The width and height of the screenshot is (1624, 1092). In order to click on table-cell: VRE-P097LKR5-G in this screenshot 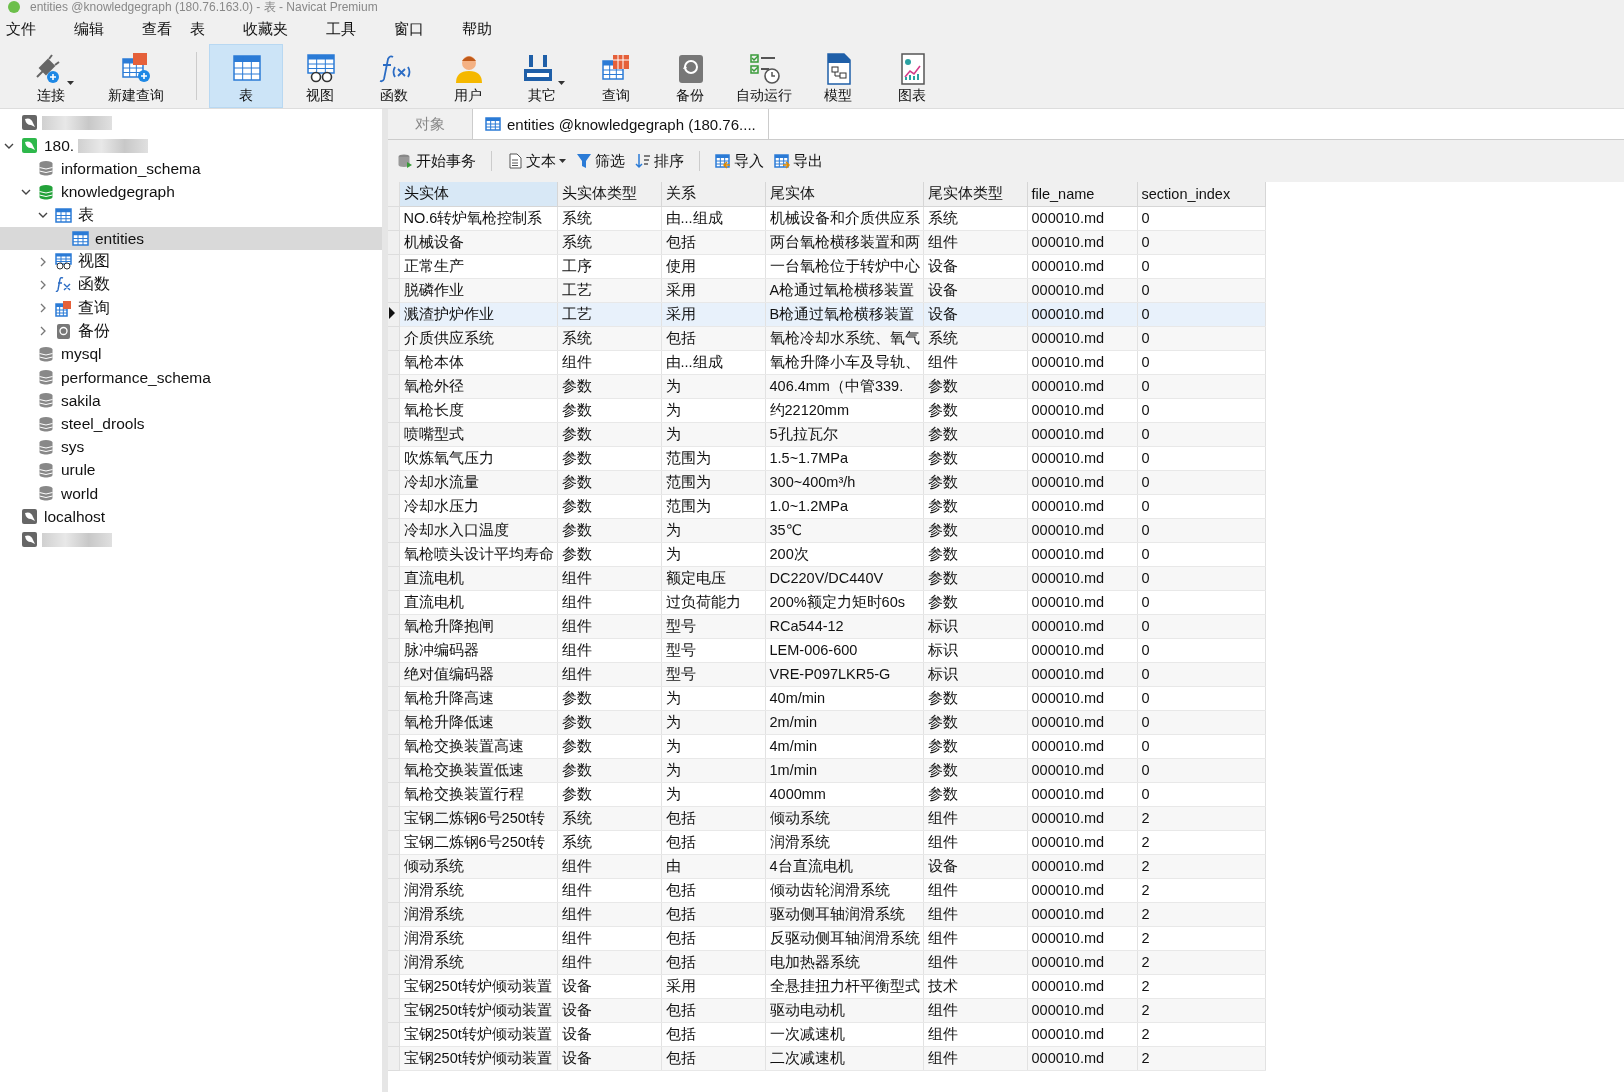, I will do `click(844, 674)`.